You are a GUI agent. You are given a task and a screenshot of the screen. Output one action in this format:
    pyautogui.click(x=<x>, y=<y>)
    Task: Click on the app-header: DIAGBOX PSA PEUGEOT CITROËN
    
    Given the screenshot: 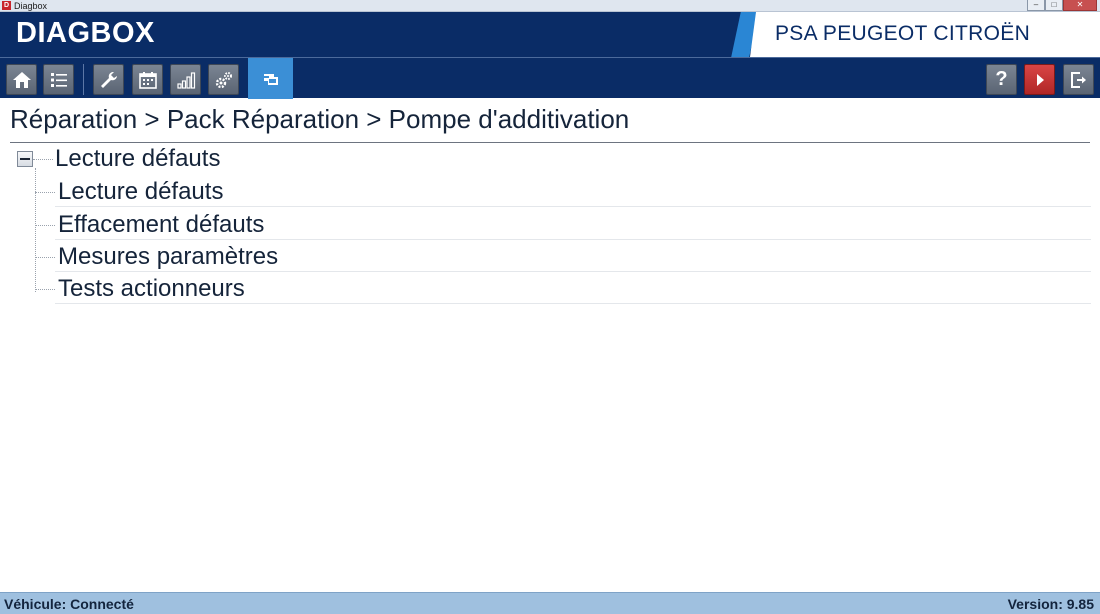 What is the action you would take?
    pyautogui.click(x=550, y=34)
    